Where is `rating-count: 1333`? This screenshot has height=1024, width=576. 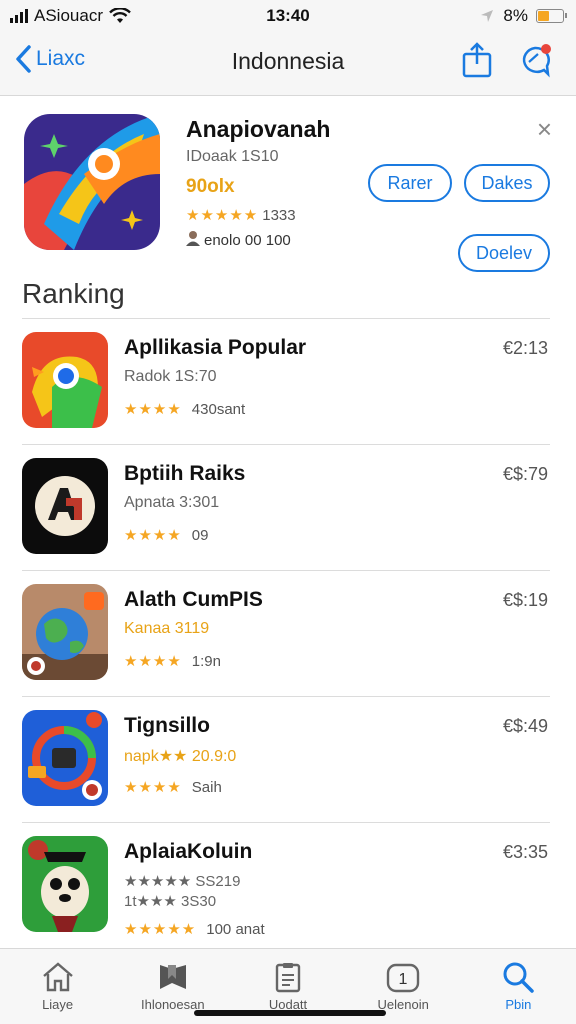
rating-count: 1333 is located at coordinates (279, 215).